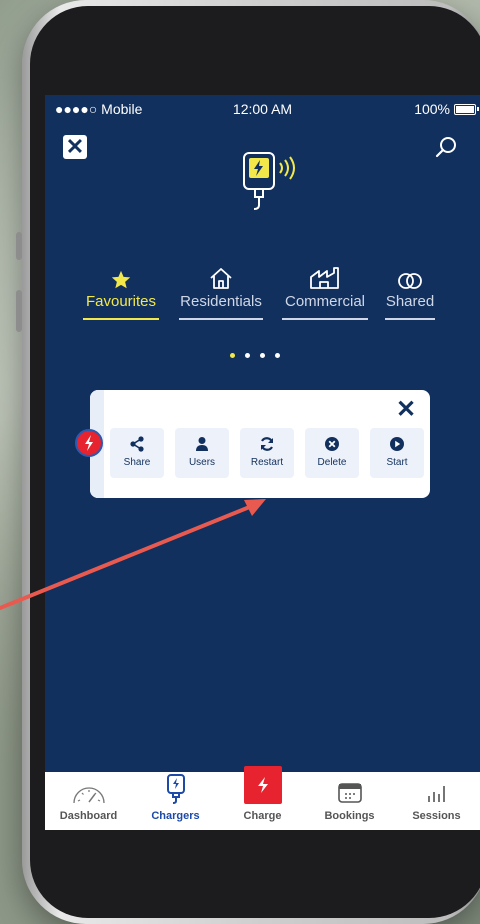 Image resolution: width=480 pixels, height=924 pixels. I want to click on tab-commercial: Commercial, so click(325, 292).